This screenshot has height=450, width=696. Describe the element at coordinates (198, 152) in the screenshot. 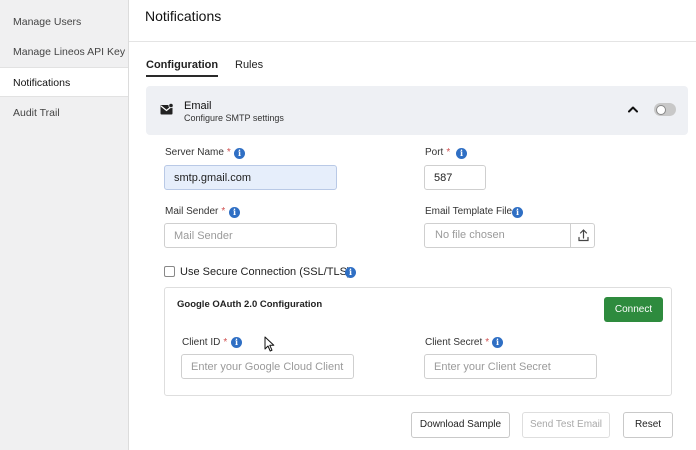

I see `server-name-label: Server Name *` at that location.